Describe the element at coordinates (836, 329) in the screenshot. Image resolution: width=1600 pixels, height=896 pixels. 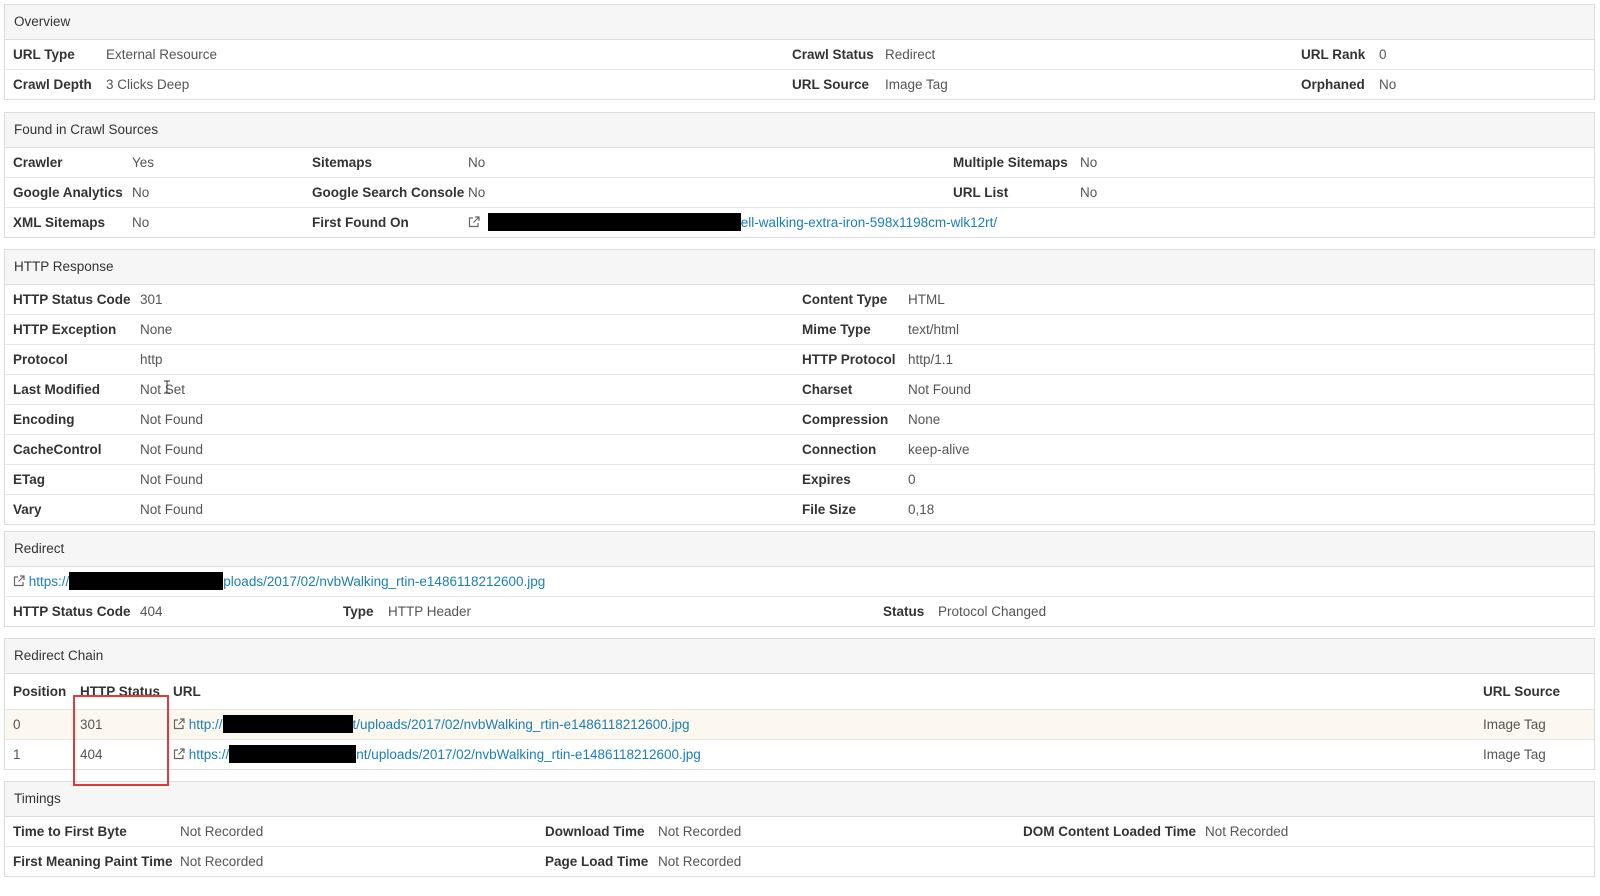
I see `http-field-label: Mime Type` at that location.